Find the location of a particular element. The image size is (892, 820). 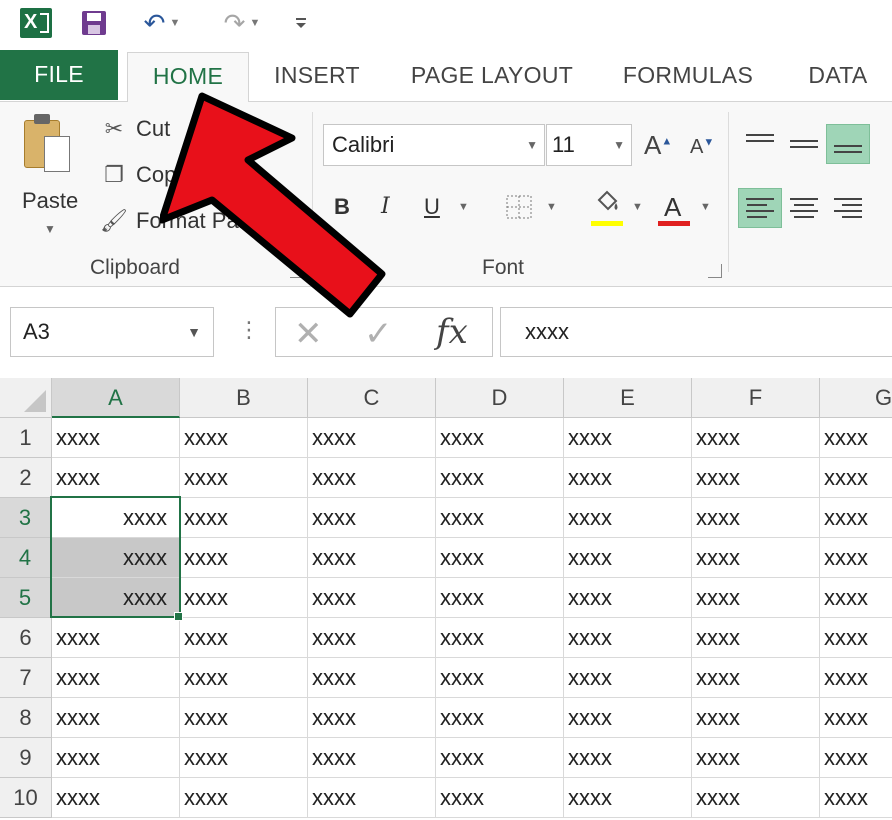

tab-formulas: FORMULAS is located at coordinates (688, 77).